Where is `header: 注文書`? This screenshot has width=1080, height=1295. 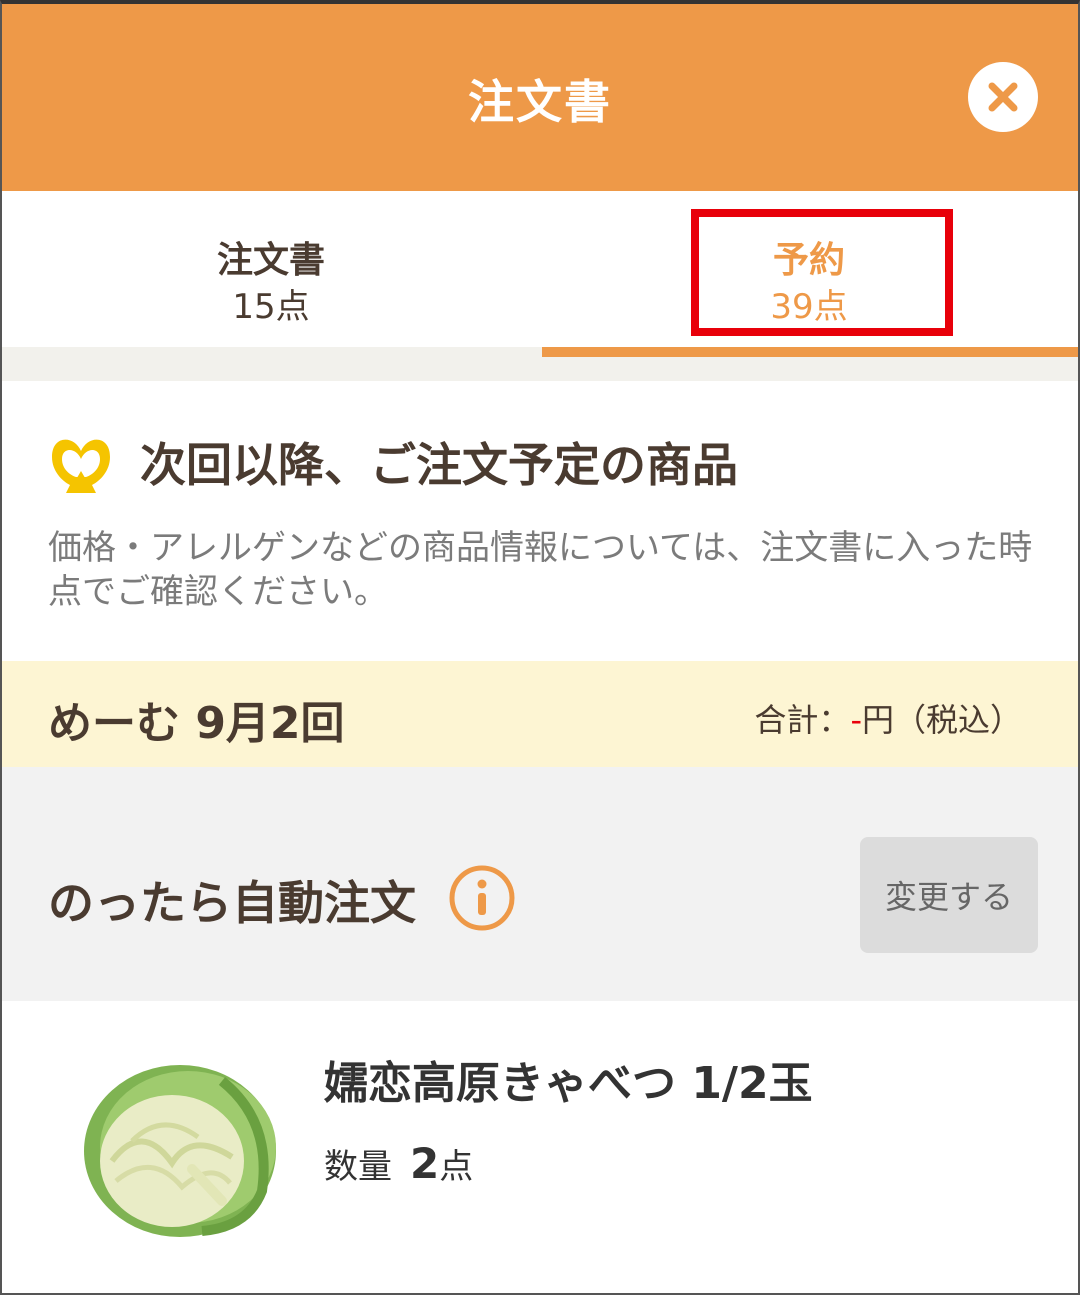
header: 注文書 is located at coordinates (540, 97).